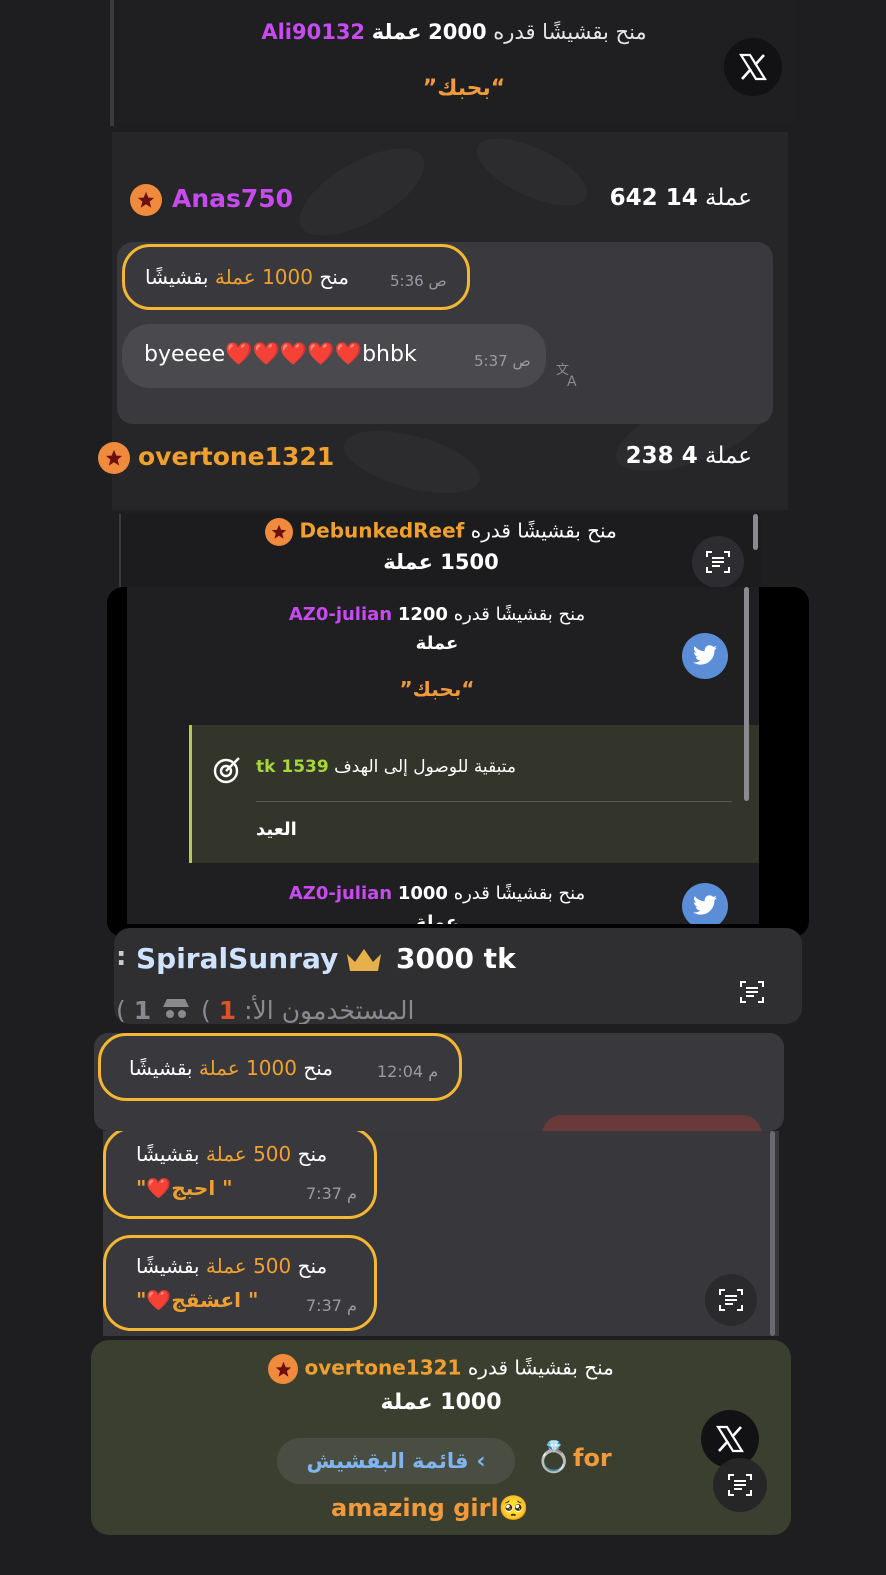  What do you see at coordinates (422, 614) in the screenshot?
I see `feed-amount: 1200` at bounding box center [422, 614].